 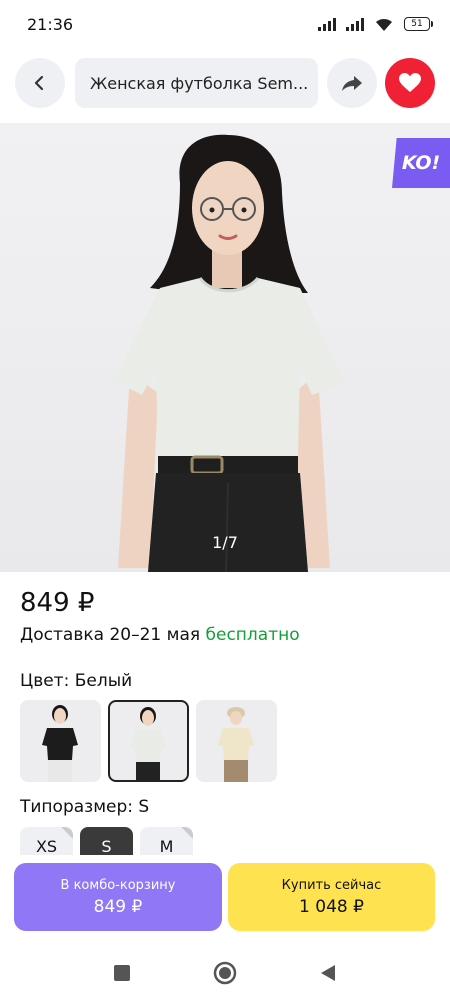 What do you see at coordinates (421, 163) in the screenshot?
I see `ko-badge: KO!` at bounding box center [421, 163].